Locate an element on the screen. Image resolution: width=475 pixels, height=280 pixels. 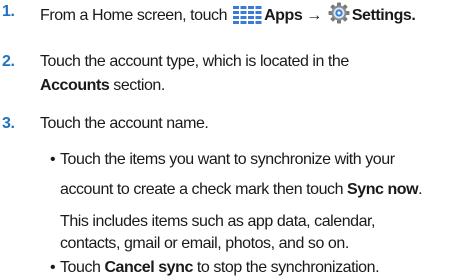
settings-label: Settings. is located at coordinates (383, 15).